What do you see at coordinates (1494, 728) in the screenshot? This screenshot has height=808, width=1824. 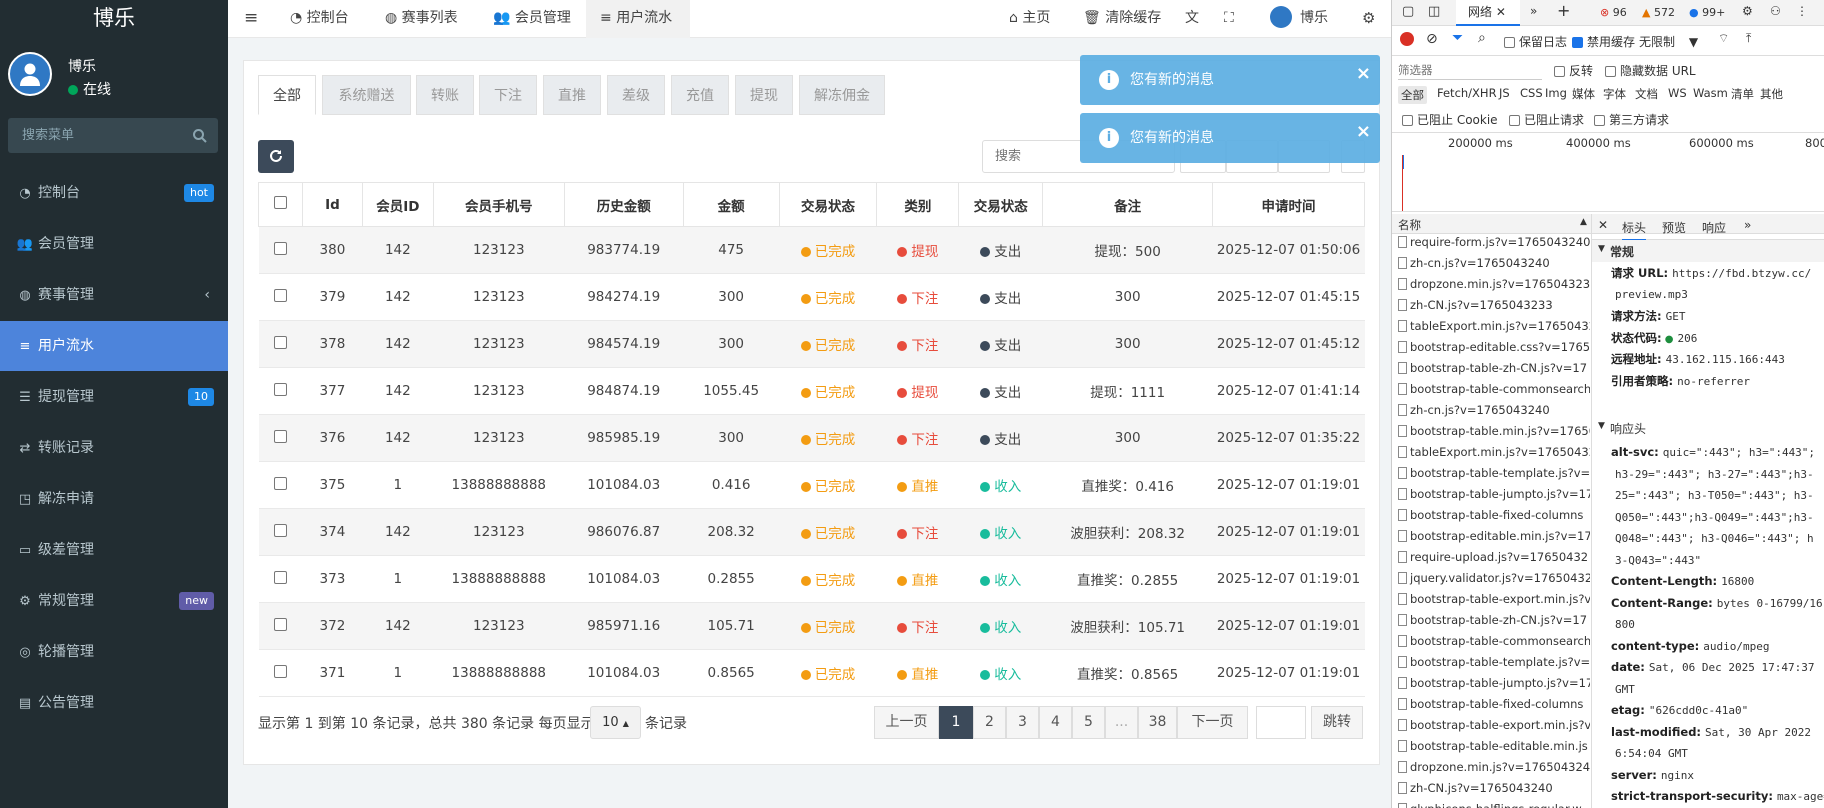 I see `request-item: bootstrap-table-export.min.js?v` at bounding box center [1494, 728].